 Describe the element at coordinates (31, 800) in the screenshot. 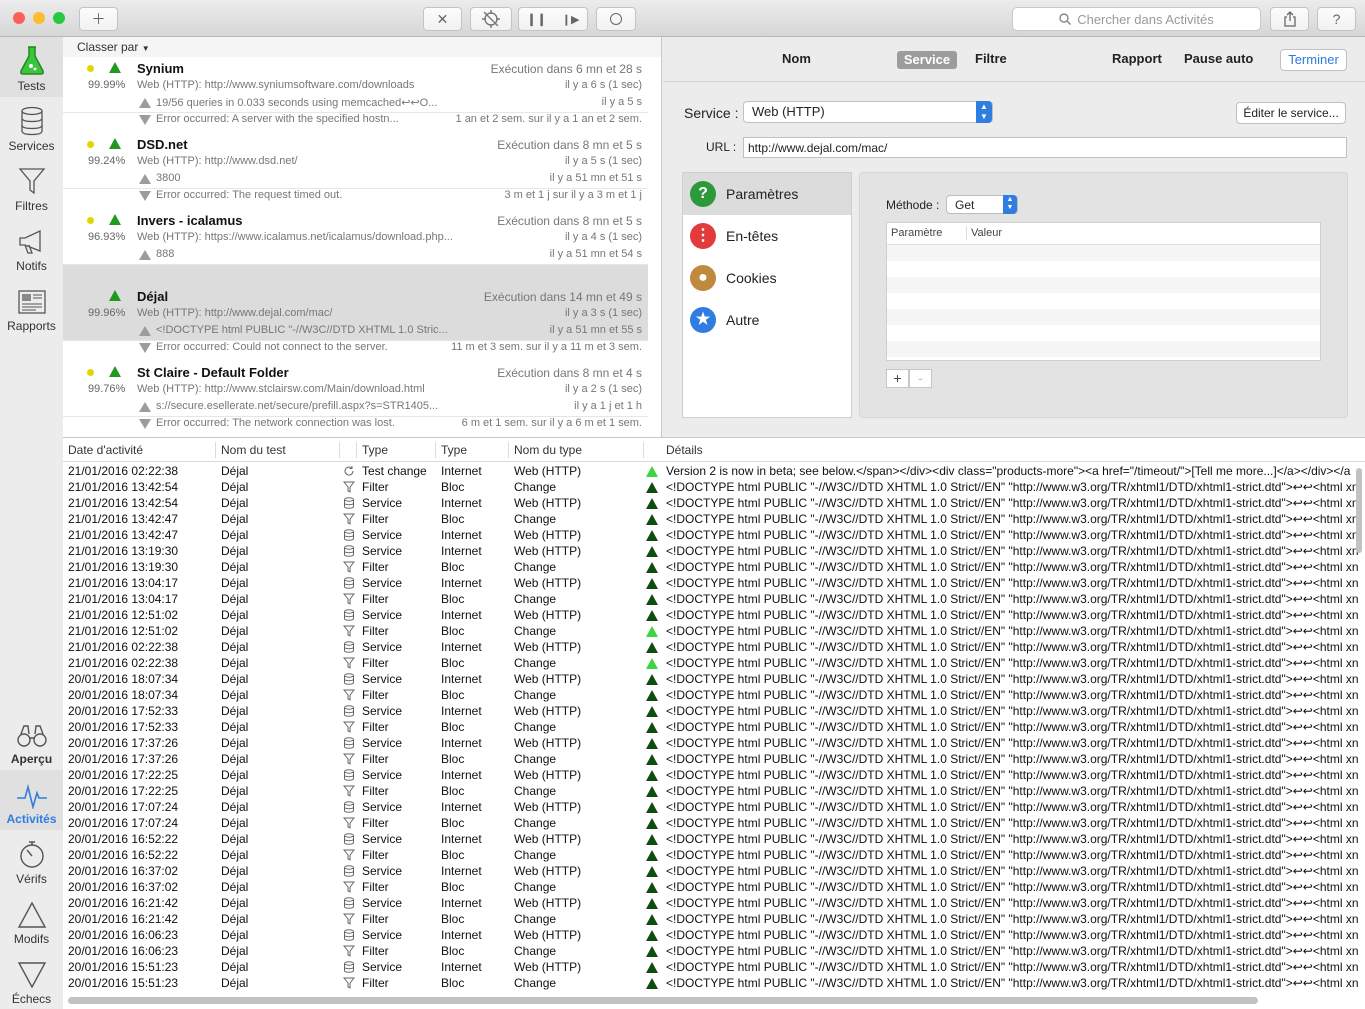

I see `sidebar-item-activities: Activités` at that location.